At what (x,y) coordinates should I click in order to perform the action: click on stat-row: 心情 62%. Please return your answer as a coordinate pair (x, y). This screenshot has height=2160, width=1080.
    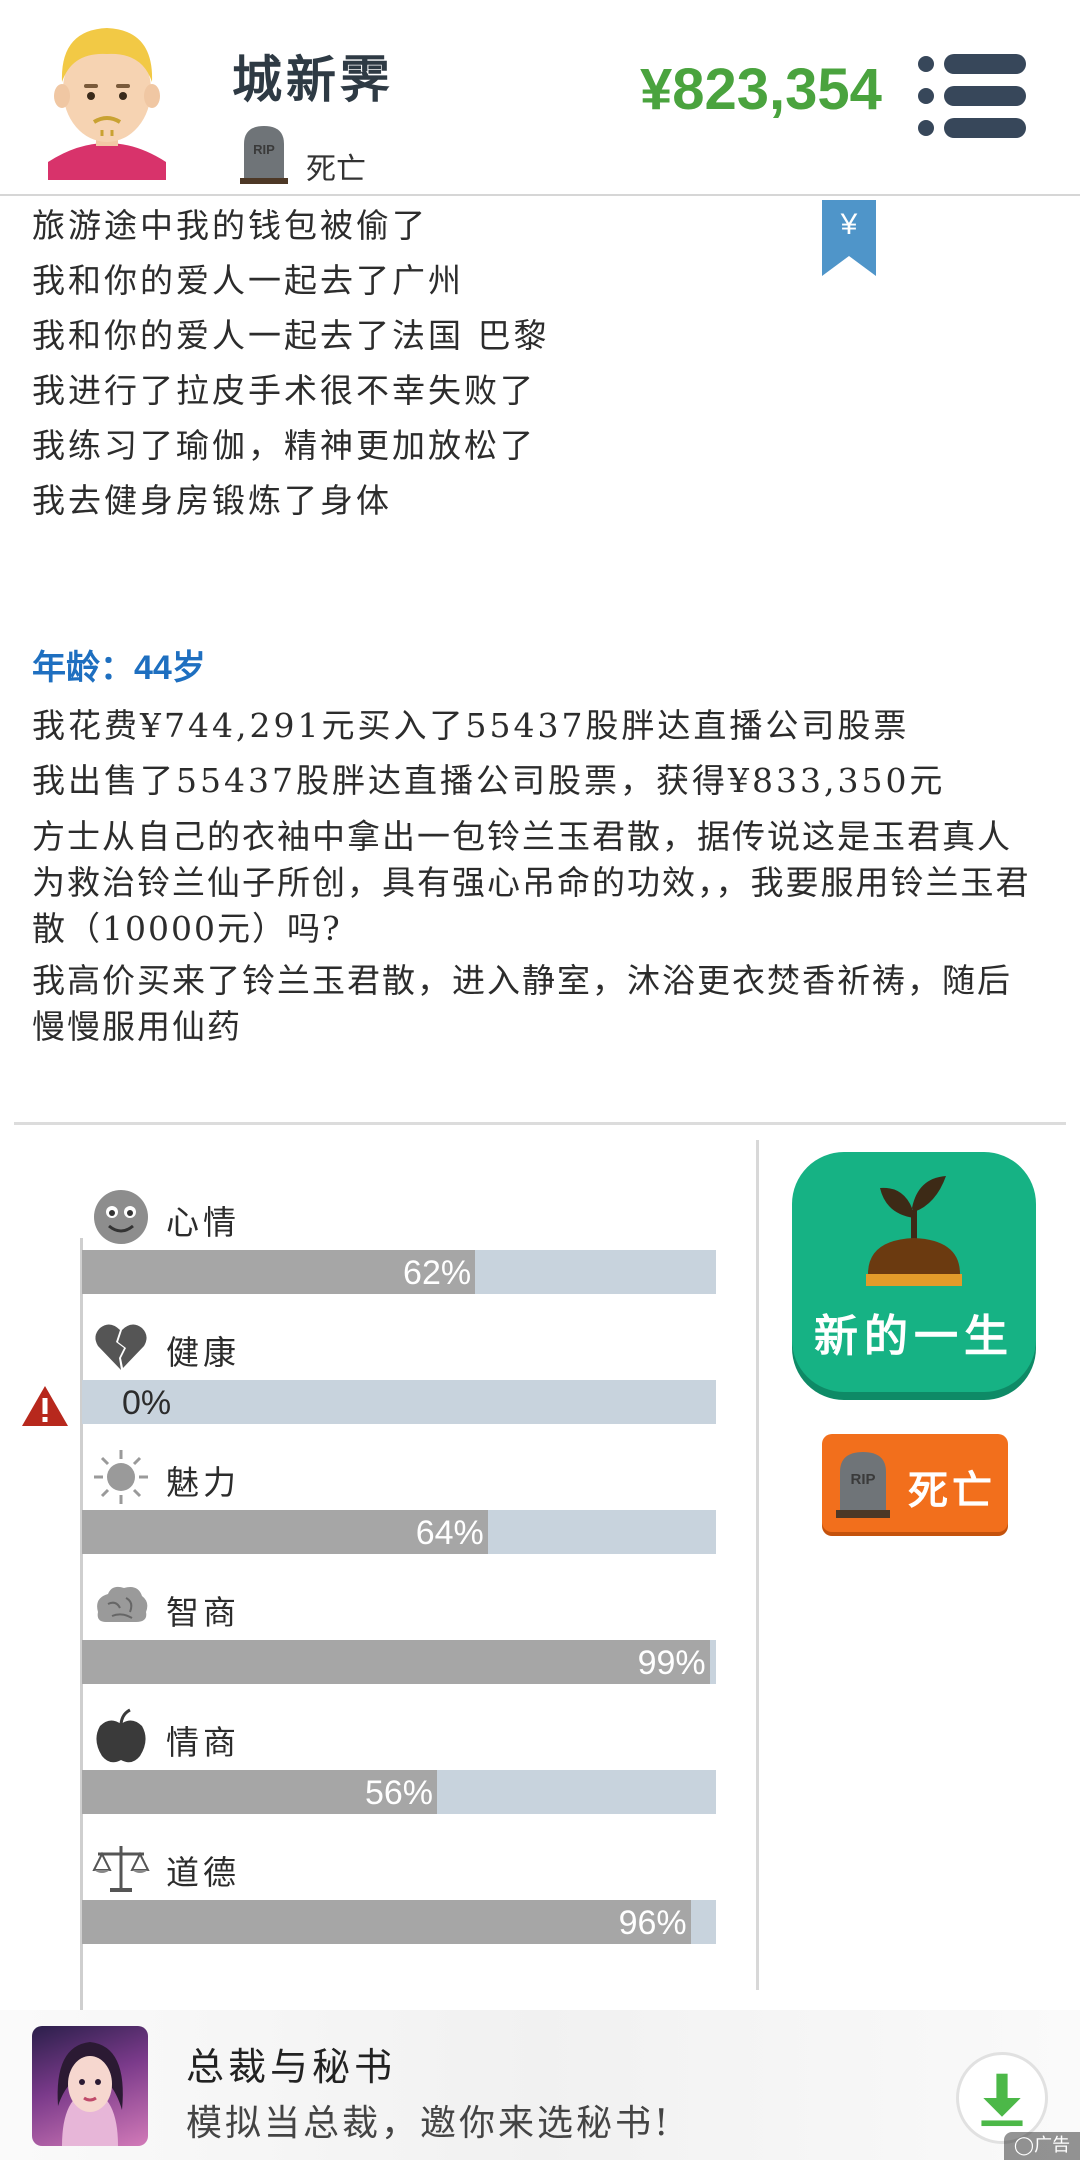
    Looking at the image, I should click on (380, 1253).